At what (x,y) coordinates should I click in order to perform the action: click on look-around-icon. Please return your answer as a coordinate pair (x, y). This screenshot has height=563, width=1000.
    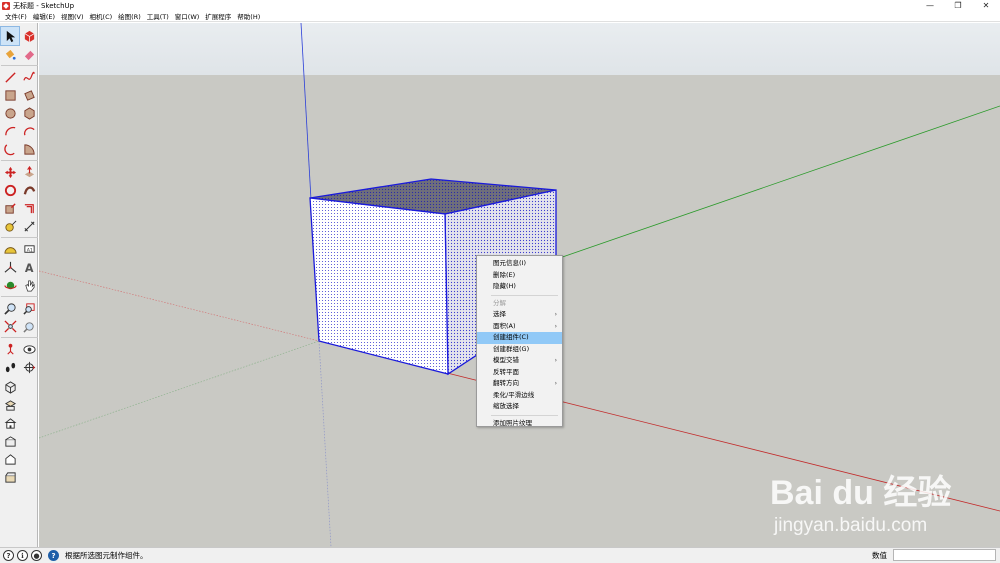
    Looking at the image, I should click on (29, 349).